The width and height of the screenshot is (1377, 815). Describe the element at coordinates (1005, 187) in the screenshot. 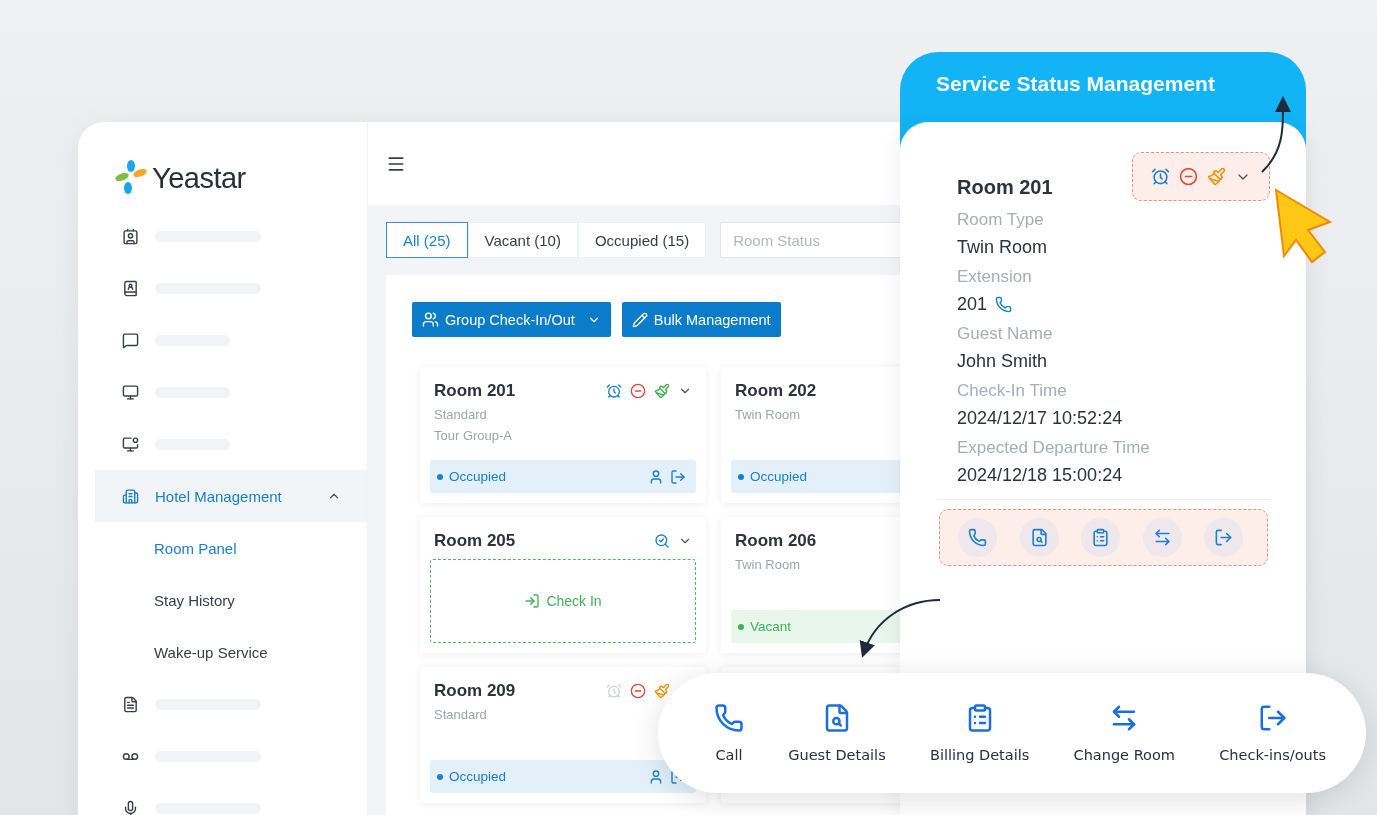

I see `panel-title: Room 201` at that location.